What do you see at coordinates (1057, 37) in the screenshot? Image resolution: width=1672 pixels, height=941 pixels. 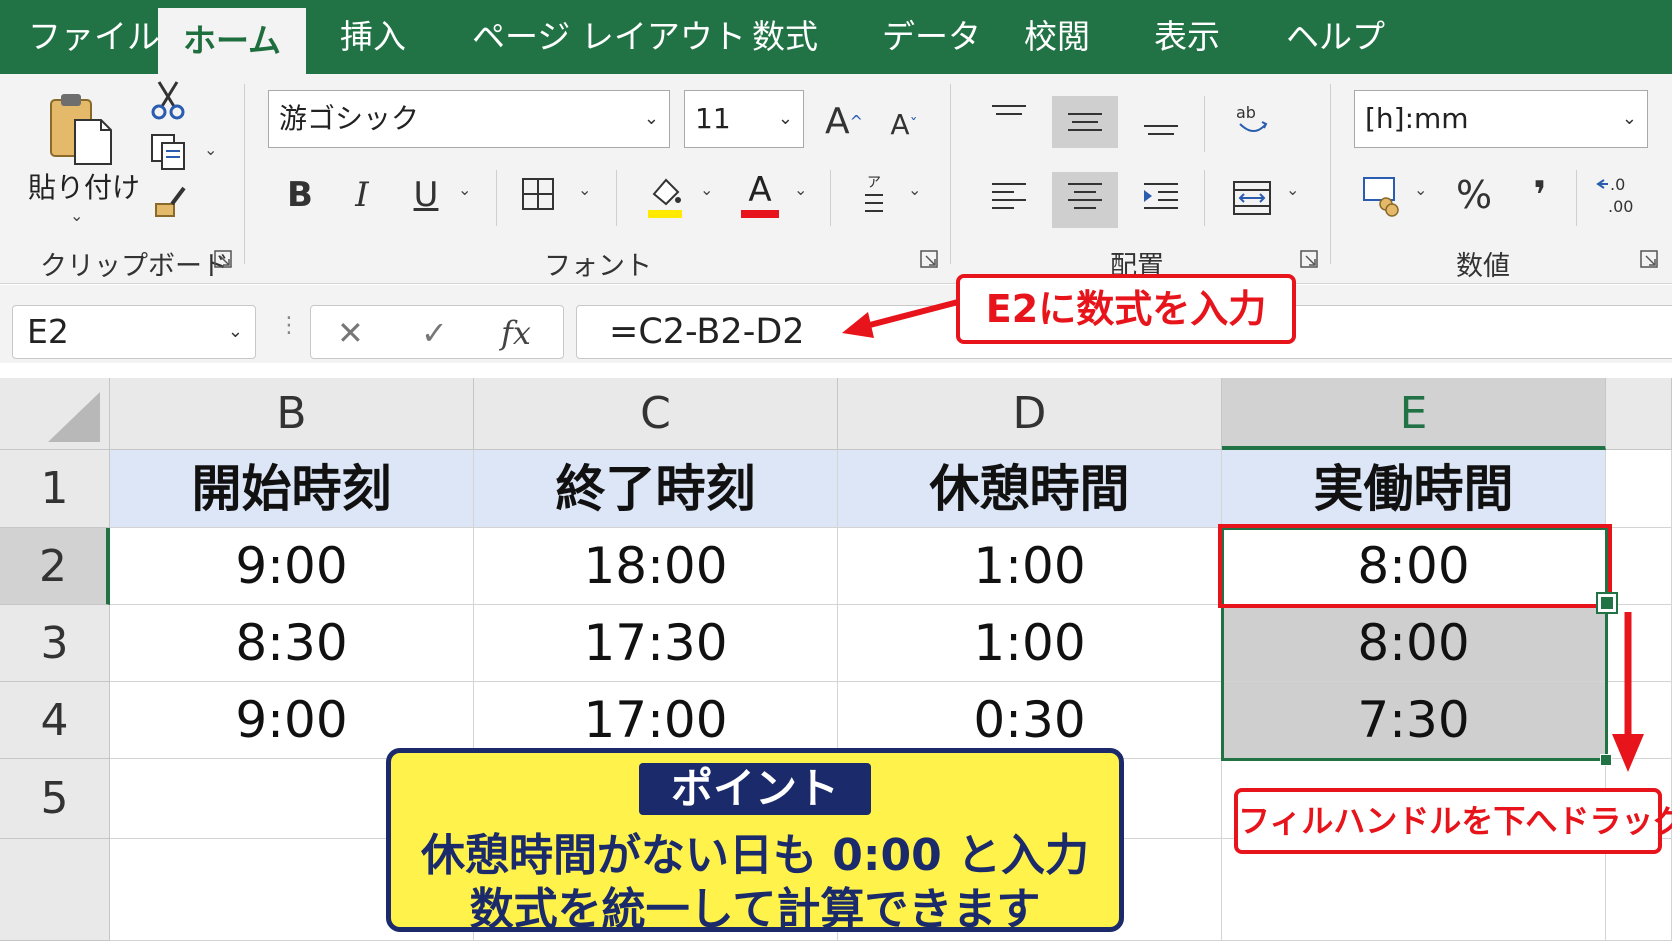 I see `tab-review: 校閲` at bounding box center [1057, 37].